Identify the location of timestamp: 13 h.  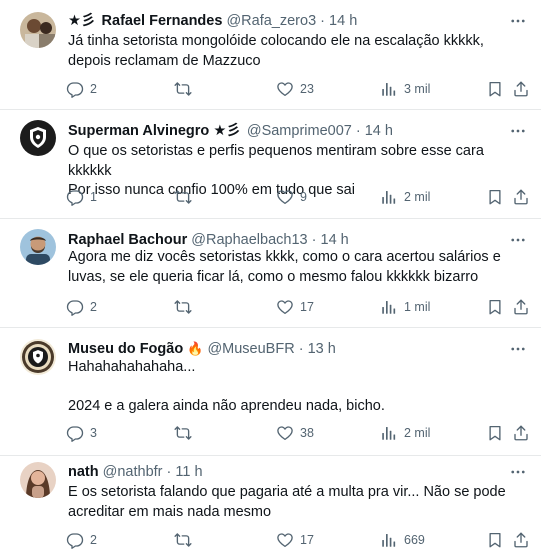
(322, 349).